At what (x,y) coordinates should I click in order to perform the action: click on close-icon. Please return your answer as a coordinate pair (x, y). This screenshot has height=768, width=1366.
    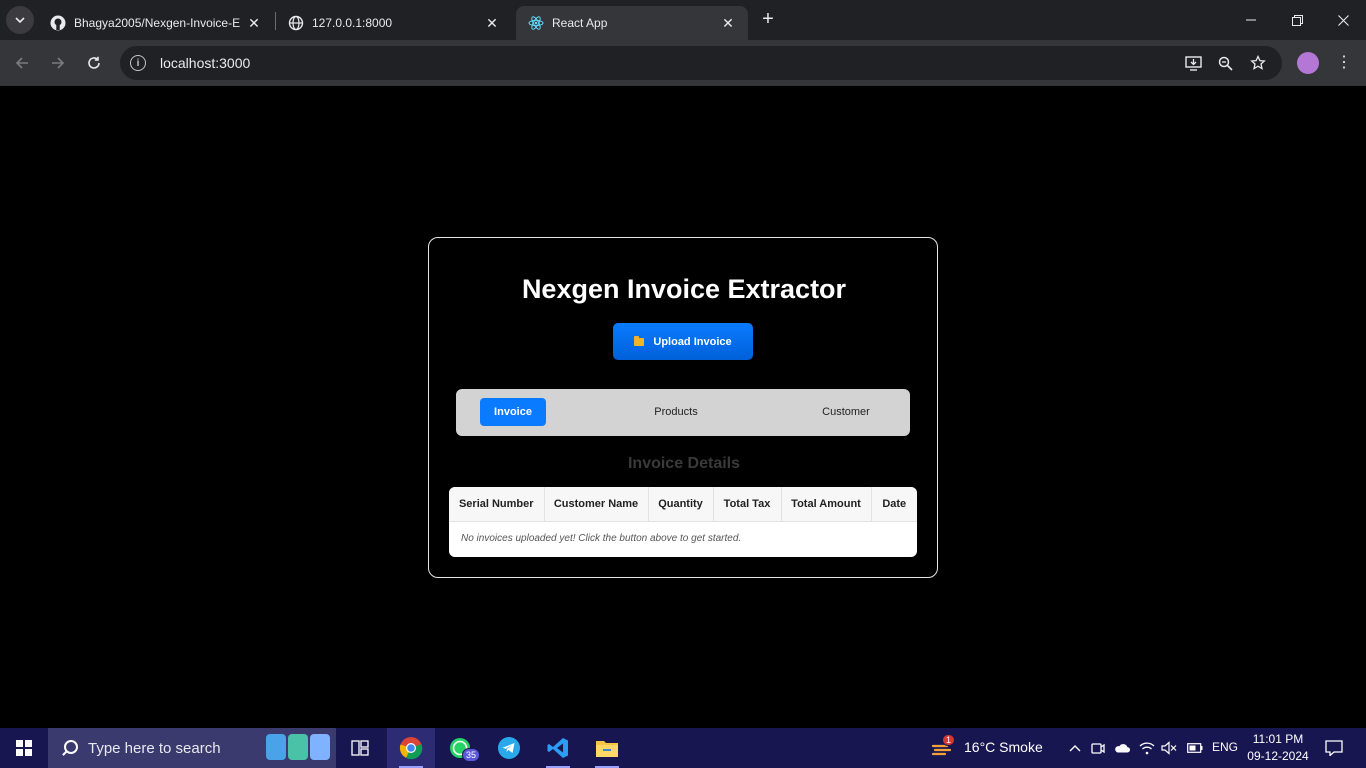
    Looking at the image, I should click on (1343, 20).